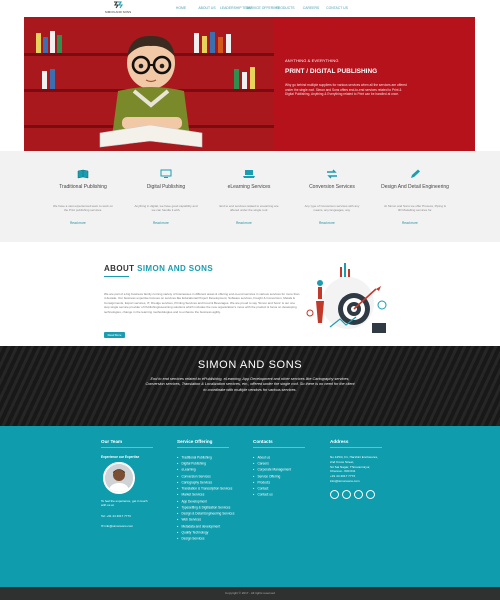  I want to click on nav-contact-us: CONTACT US, so click(337, 8).